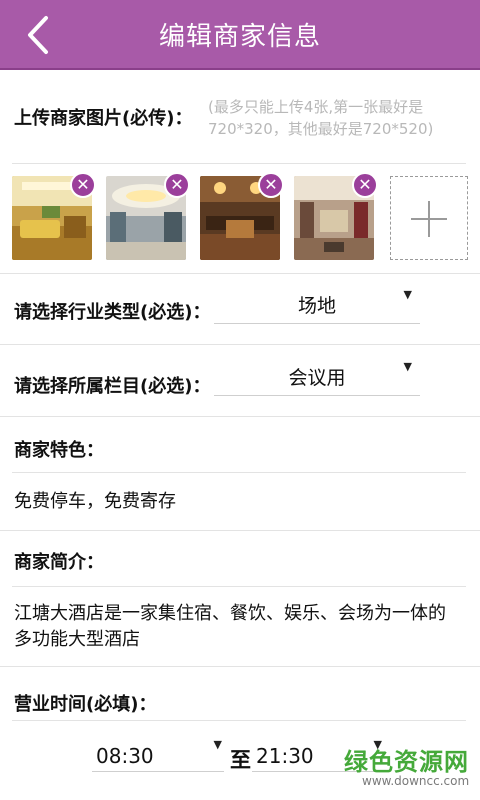 The image size is (480, 800). Describe the element at coordinates (112, 312) in the screenshot. I see `industry-type-label: 请选择行业类型(必选)：` at that location.